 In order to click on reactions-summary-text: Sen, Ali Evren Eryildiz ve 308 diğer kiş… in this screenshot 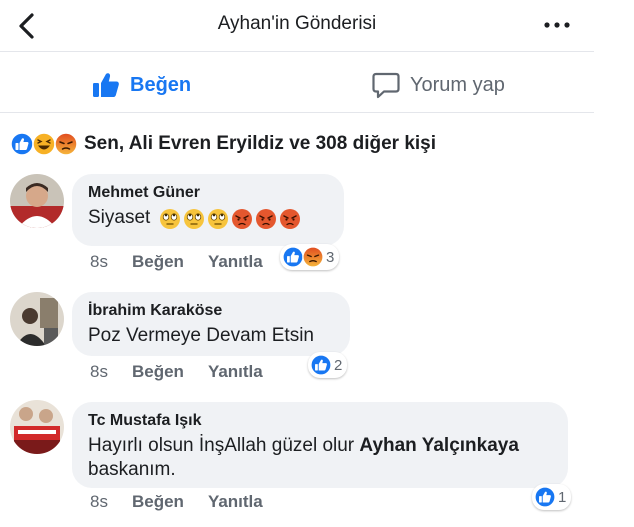, I will do `click(260, 143)`.